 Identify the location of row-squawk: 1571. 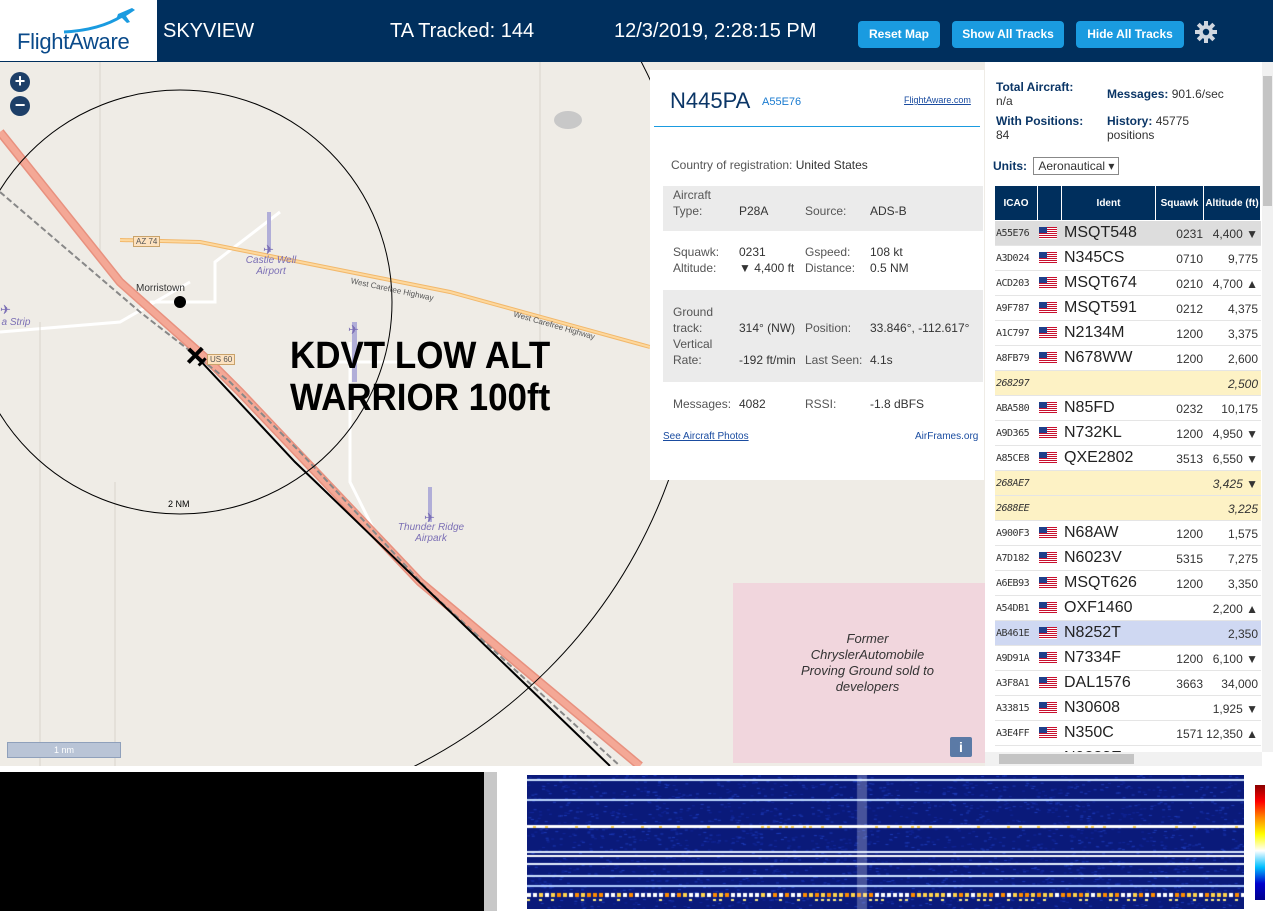
(1189, 734).